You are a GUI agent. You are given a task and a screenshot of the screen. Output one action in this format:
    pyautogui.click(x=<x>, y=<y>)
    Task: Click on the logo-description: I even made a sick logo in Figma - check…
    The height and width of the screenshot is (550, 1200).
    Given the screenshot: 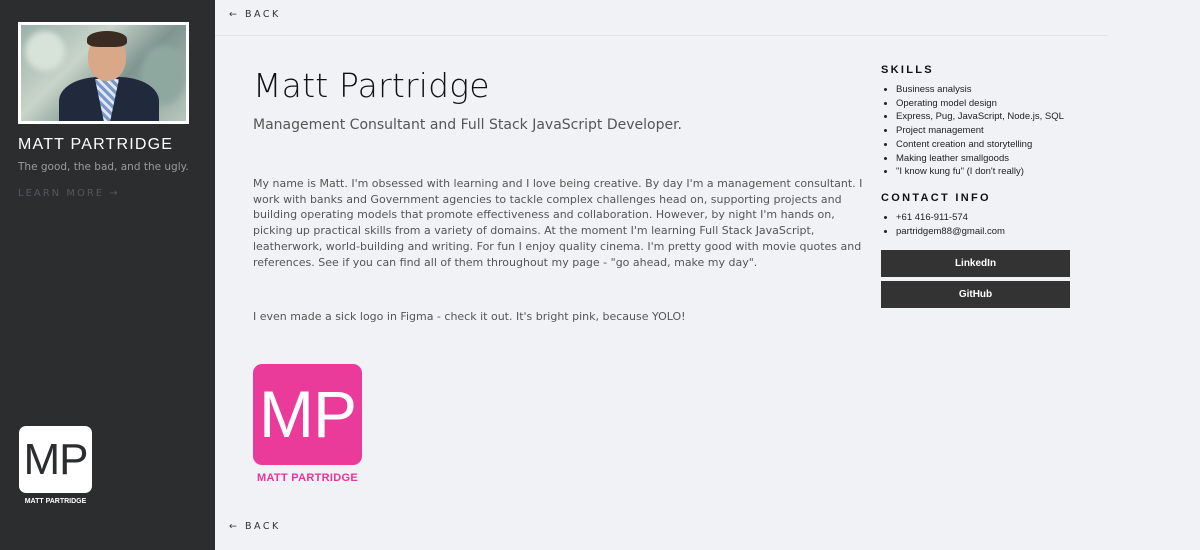 What is the action you would take?
    pyautogui.click(x=469, y=316)
    